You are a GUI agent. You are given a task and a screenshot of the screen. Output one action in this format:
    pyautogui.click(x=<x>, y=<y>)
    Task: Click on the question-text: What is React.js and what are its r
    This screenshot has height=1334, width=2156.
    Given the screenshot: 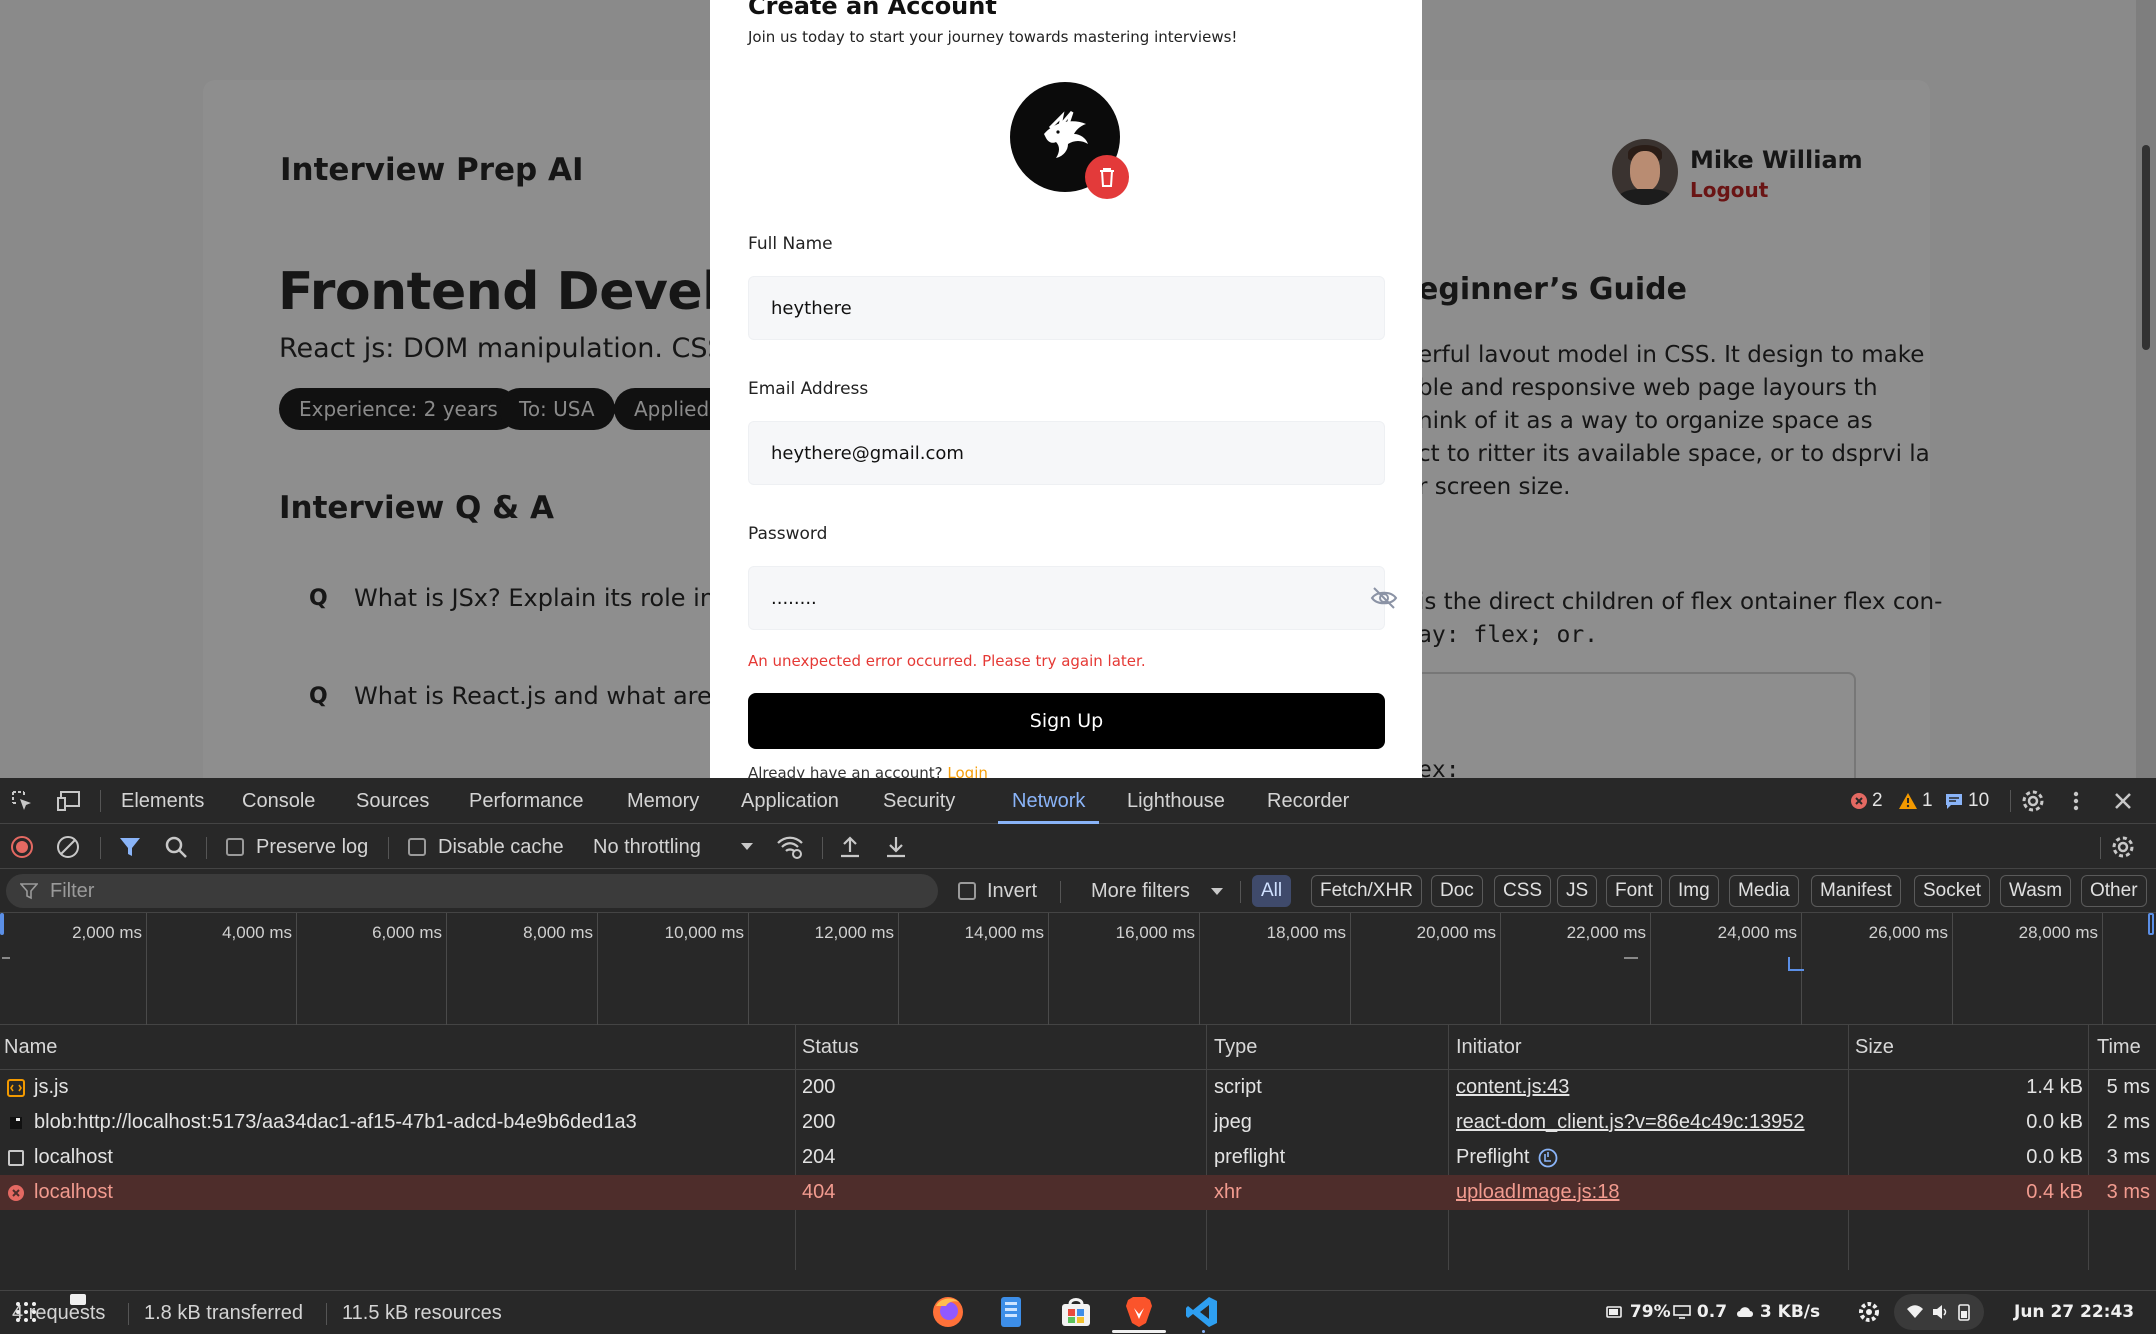 What is the action you would take?
    pyautogui.click(x=559, y=696)
    